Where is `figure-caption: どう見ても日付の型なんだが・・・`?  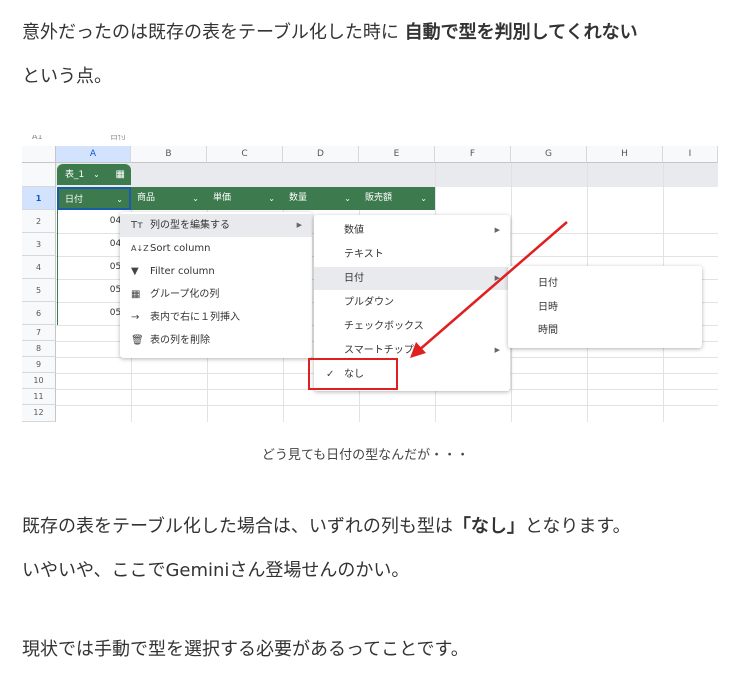 figure-caption: どう見ても日付の型なんだが・・・ is located at coordinates (365, 455).